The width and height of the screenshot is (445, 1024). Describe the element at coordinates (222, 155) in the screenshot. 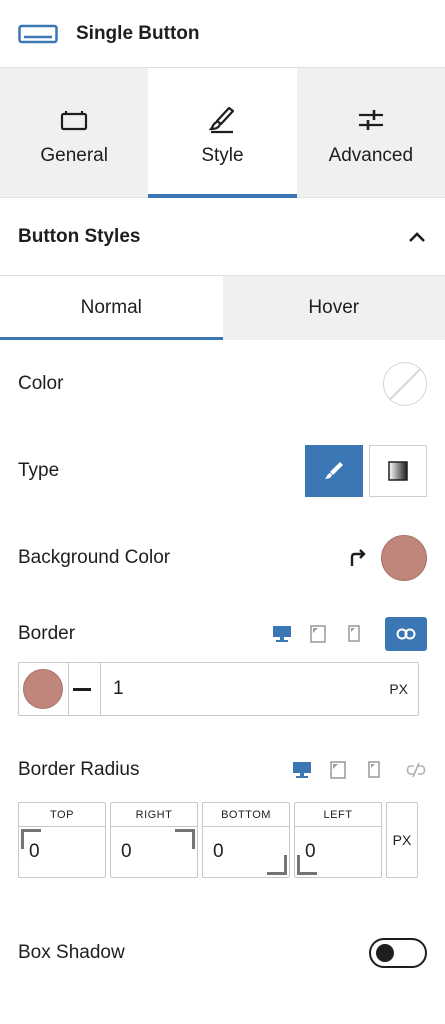

I see `tab-style-label: Style` at that location.